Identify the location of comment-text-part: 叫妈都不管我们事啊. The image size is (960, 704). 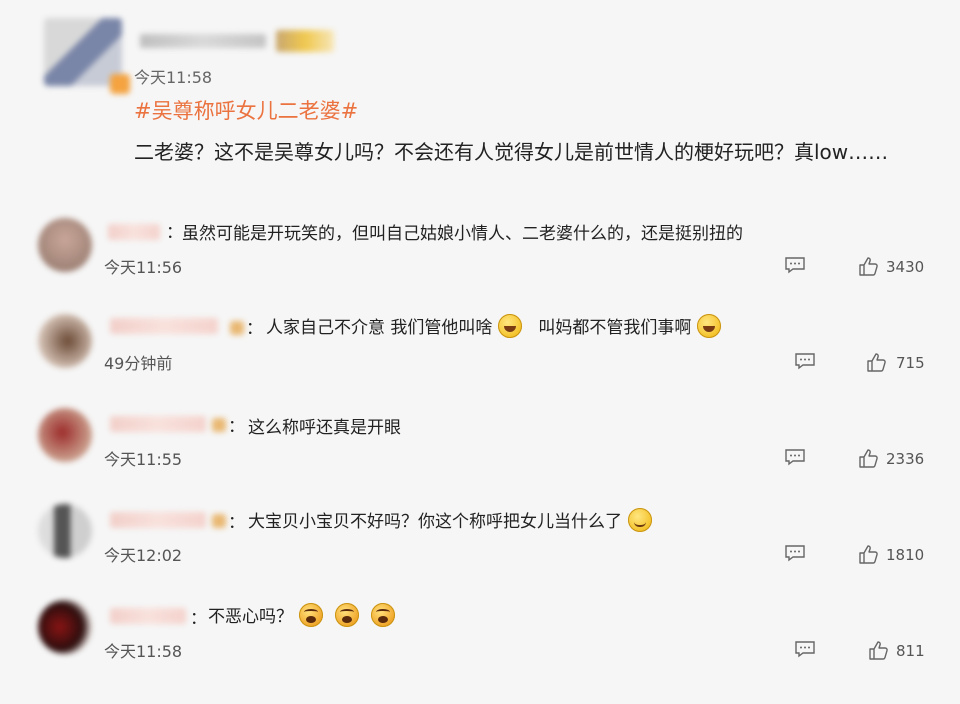
(615, 328).